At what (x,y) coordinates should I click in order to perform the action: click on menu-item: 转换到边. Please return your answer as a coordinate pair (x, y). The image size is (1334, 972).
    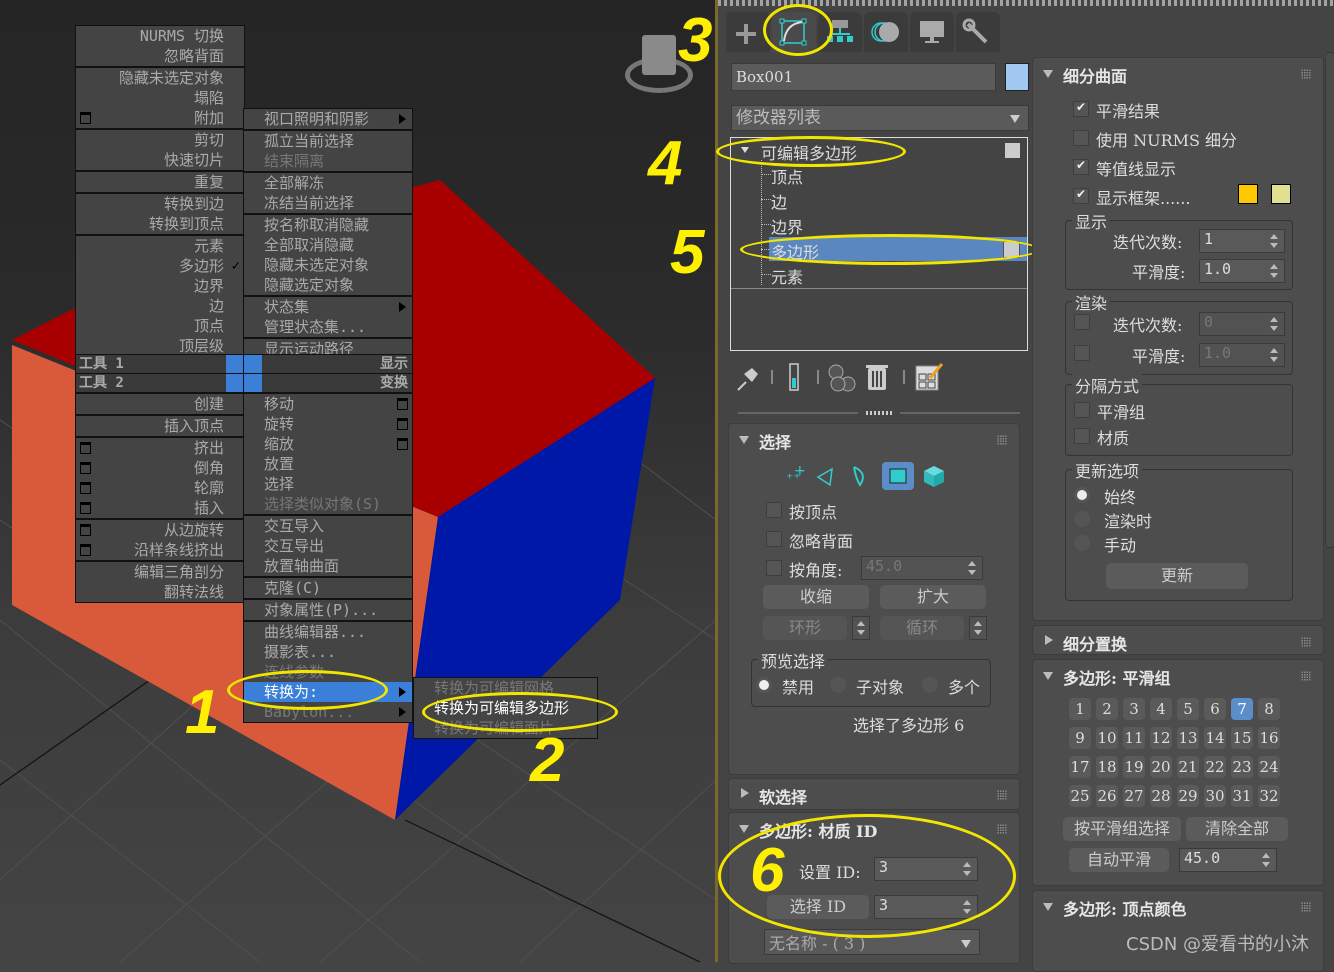
    Looking at the image, I should click on (160, 204).